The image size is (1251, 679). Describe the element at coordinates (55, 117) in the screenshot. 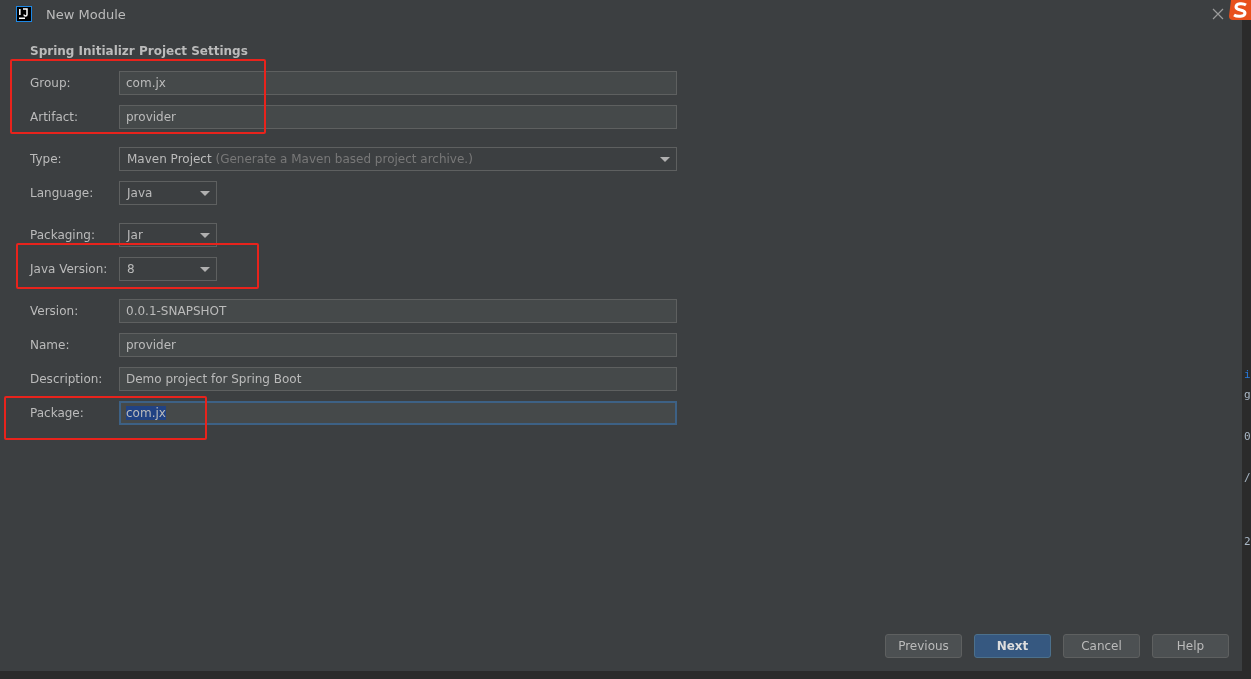

I see `field-label: Artifact:` at that location.